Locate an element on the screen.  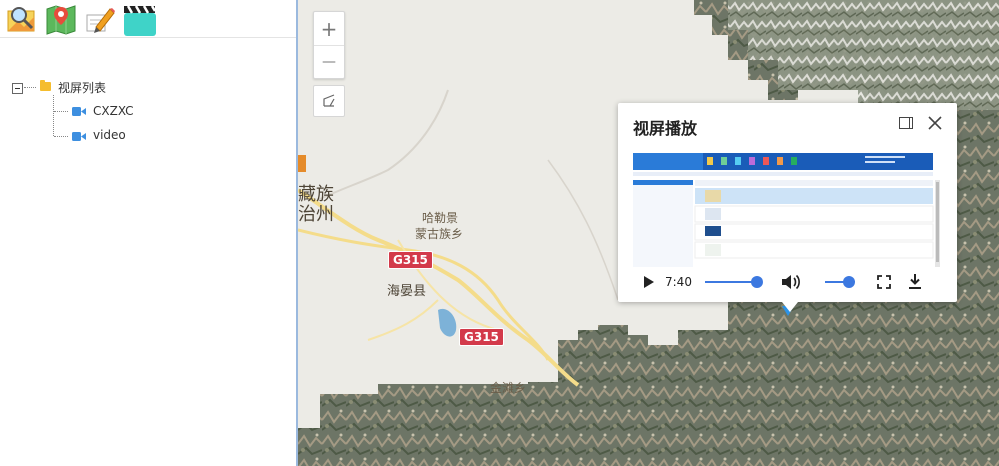
zoom-out-button: — is located at coordinates (329, 61).